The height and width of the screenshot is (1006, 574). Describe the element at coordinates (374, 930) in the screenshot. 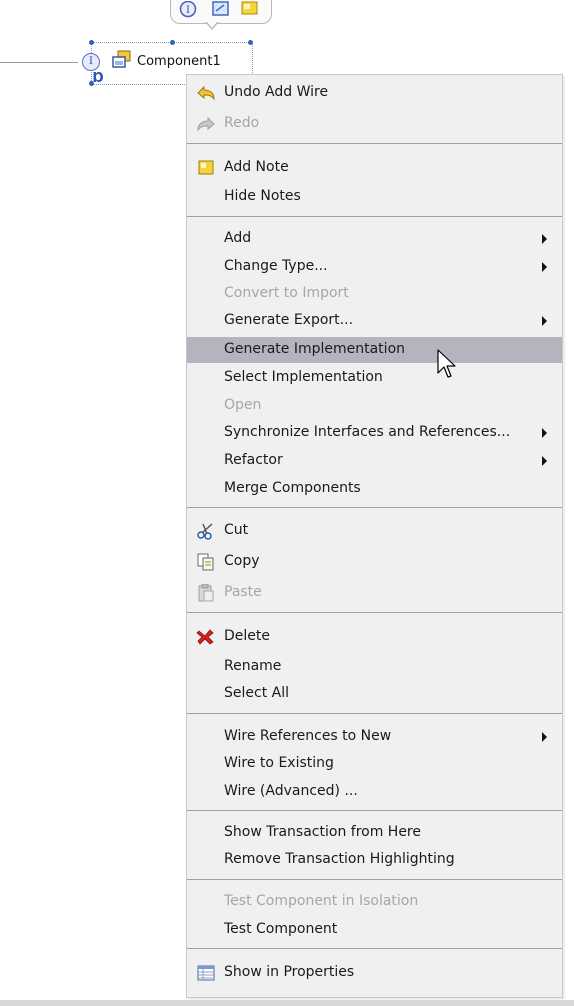

I see `menu-item-test-component: Test Component` at that location.